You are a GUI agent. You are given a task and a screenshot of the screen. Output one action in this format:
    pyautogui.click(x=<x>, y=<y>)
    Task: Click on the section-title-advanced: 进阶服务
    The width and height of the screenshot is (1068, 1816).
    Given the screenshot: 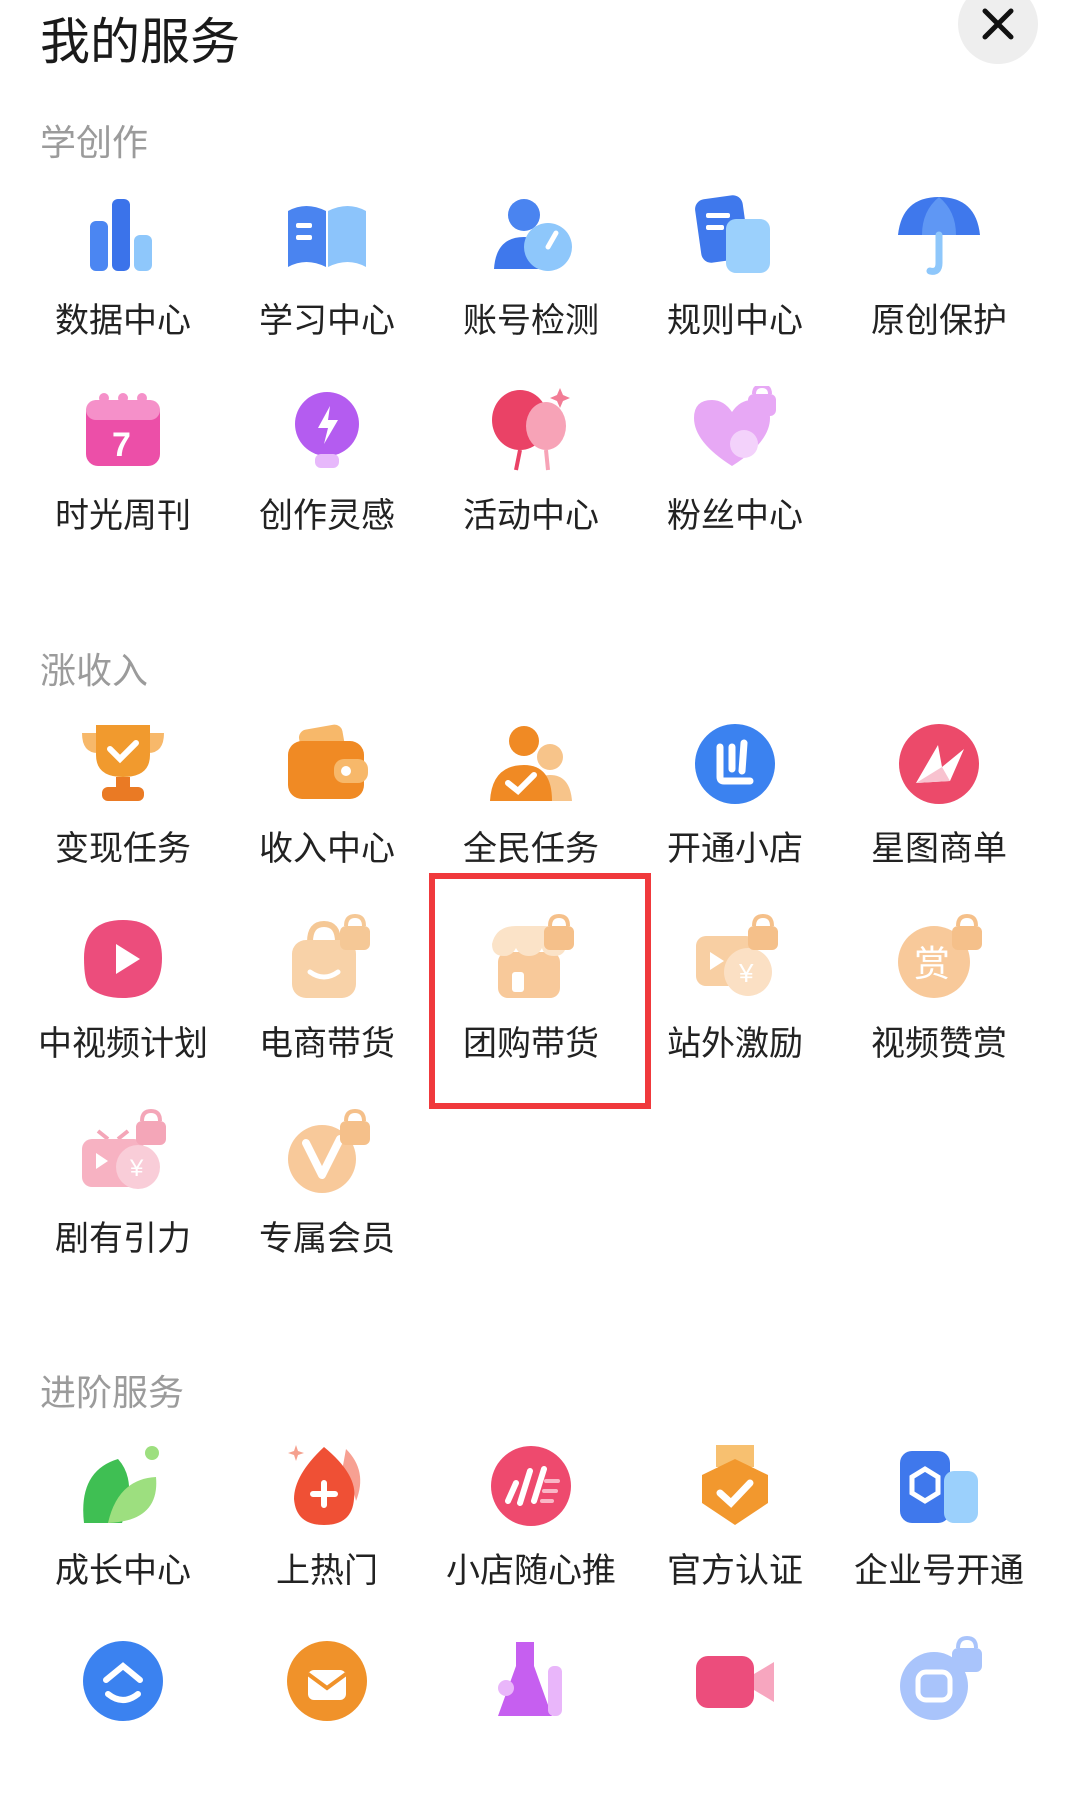 What is the action you would take?
    pyautogui.click(x=112, y=1393)
    